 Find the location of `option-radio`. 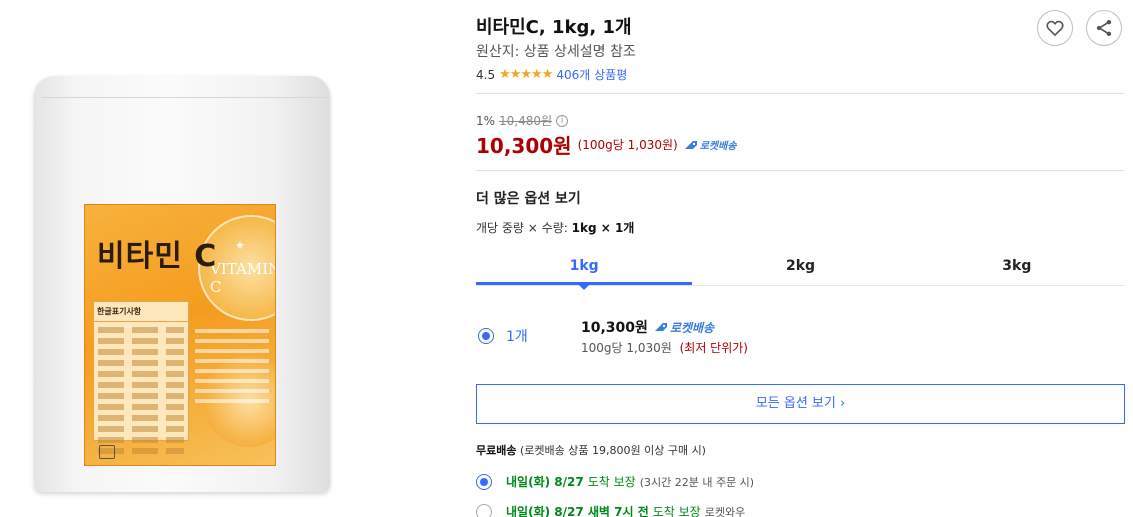

option-radio is located at coordinates (486, 336).